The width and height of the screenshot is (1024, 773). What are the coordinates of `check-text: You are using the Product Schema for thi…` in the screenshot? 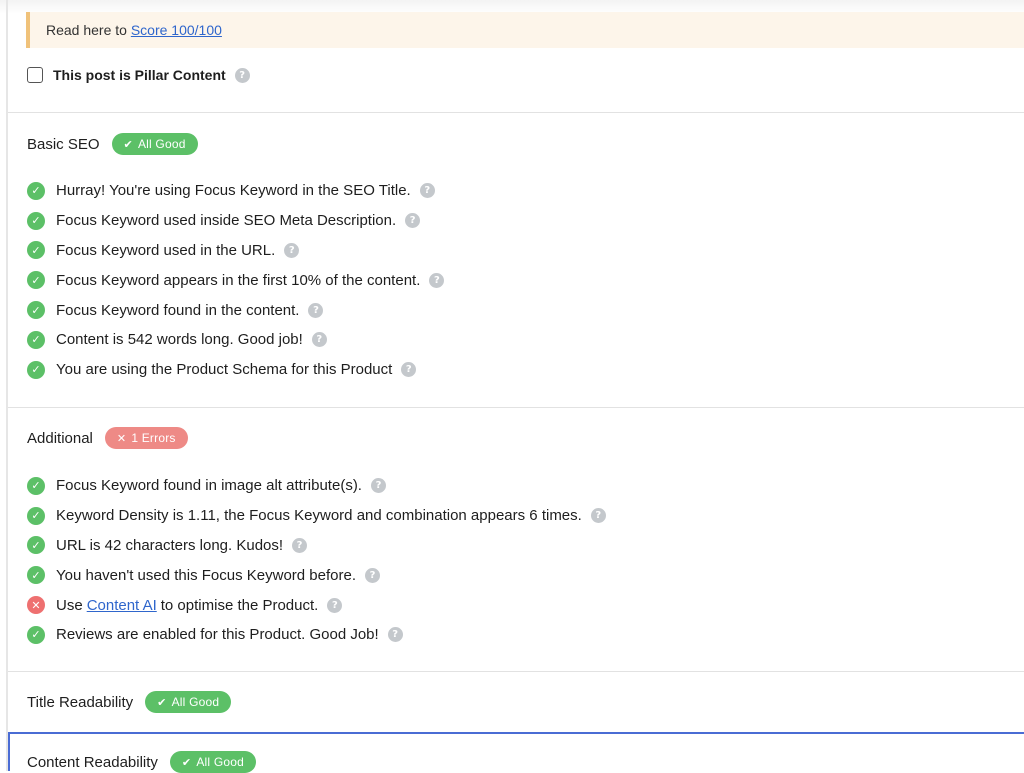 It's located at (224, 370).